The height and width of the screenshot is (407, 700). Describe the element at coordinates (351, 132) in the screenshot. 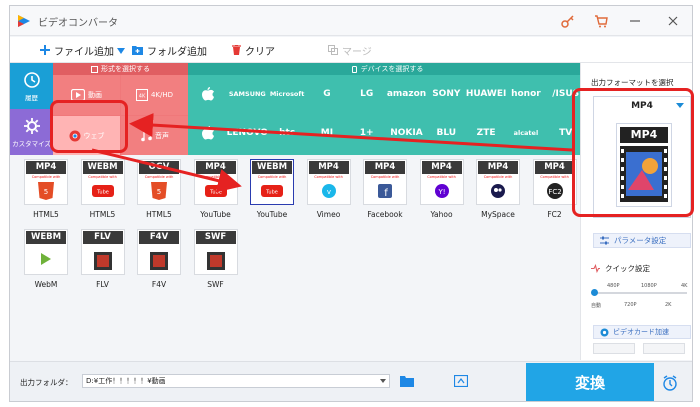

I see `arrow-output-to-web` at that location.